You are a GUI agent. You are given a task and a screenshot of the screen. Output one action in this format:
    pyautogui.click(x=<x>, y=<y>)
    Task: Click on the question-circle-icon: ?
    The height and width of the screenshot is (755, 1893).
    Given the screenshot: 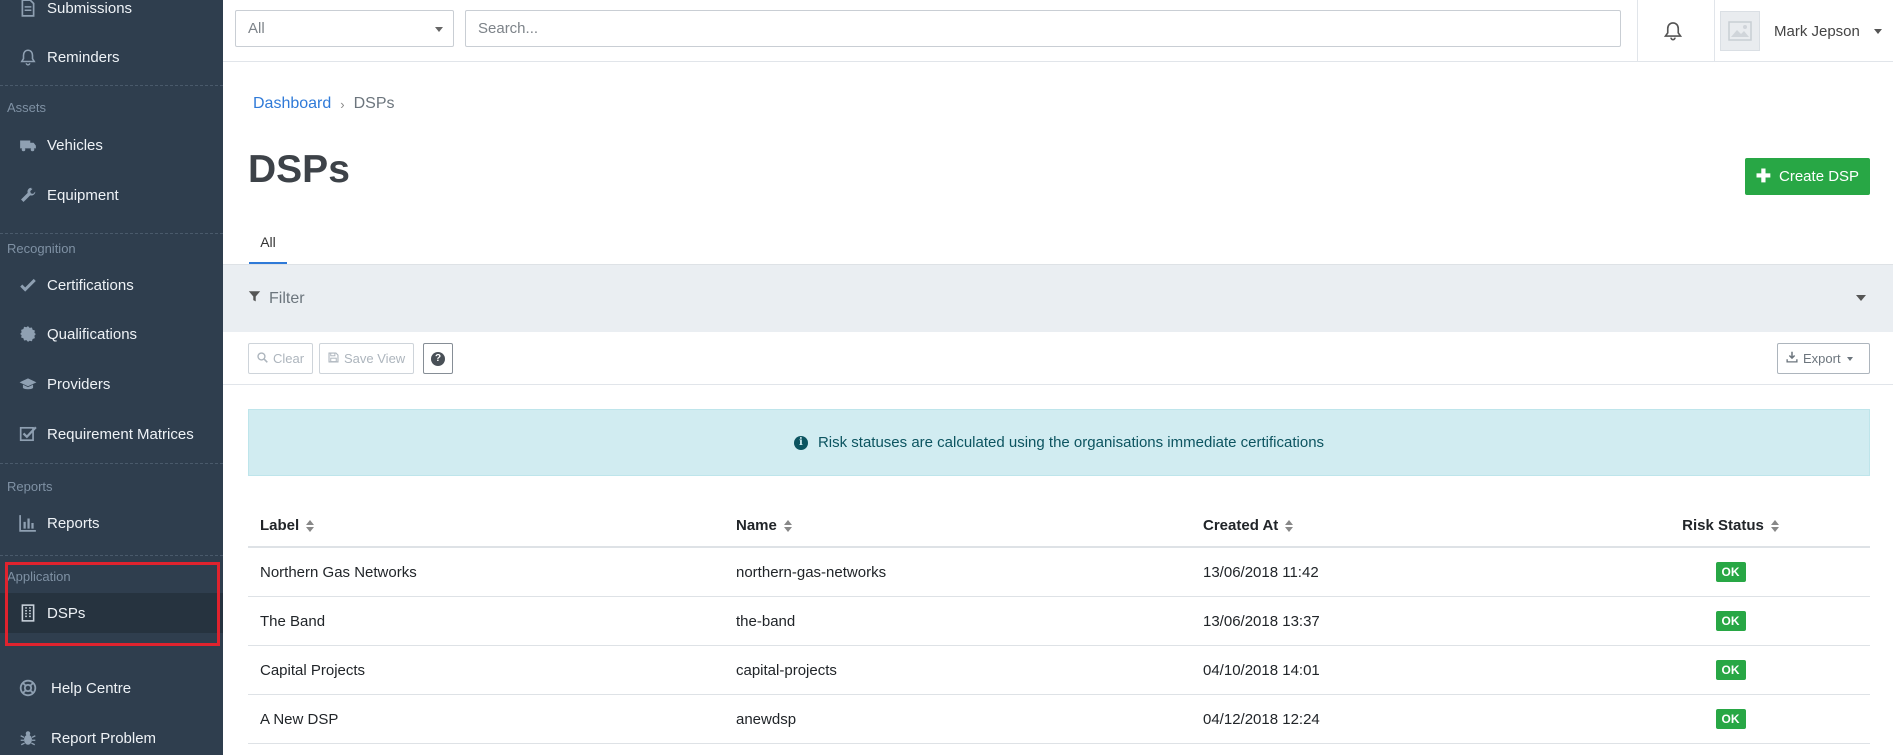 What is the action you would take?
    pyautogui.click(x=438, y=358)
    